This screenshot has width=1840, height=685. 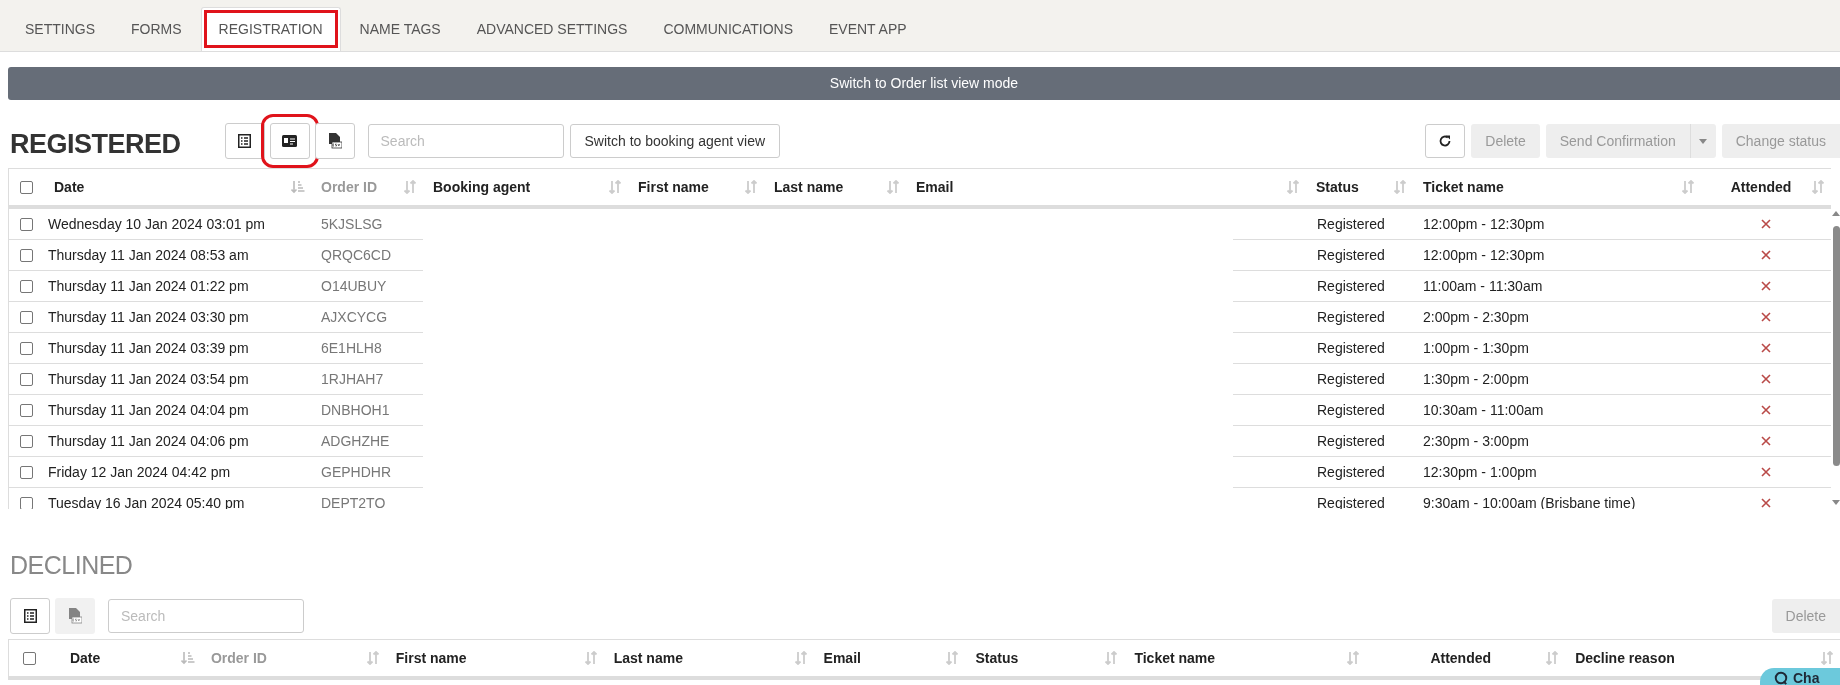 I want to click on order-id-cell-text: O14UBUY, so click(x=354, y=286).